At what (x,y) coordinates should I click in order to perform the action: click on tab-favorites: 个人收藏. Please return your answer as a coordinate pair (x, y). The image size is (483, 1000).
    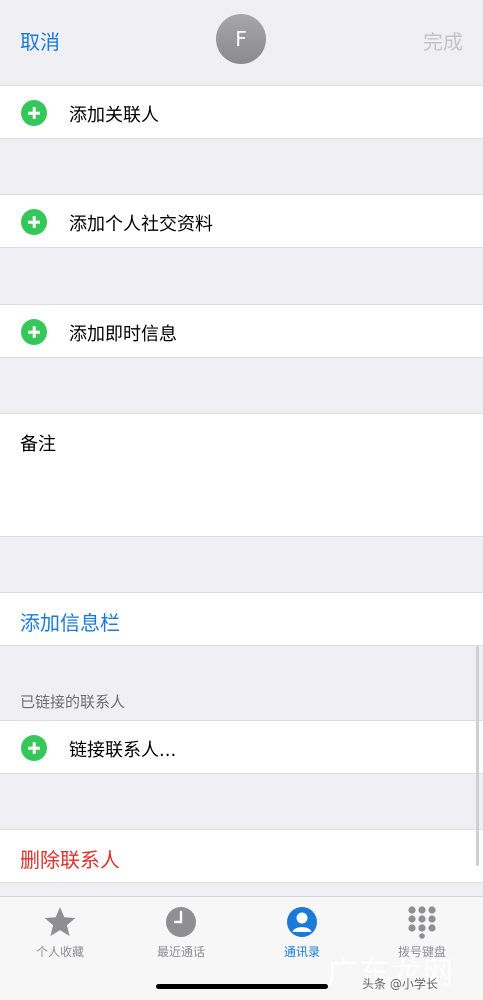
    Looking at the image, I should click on (60, 932).